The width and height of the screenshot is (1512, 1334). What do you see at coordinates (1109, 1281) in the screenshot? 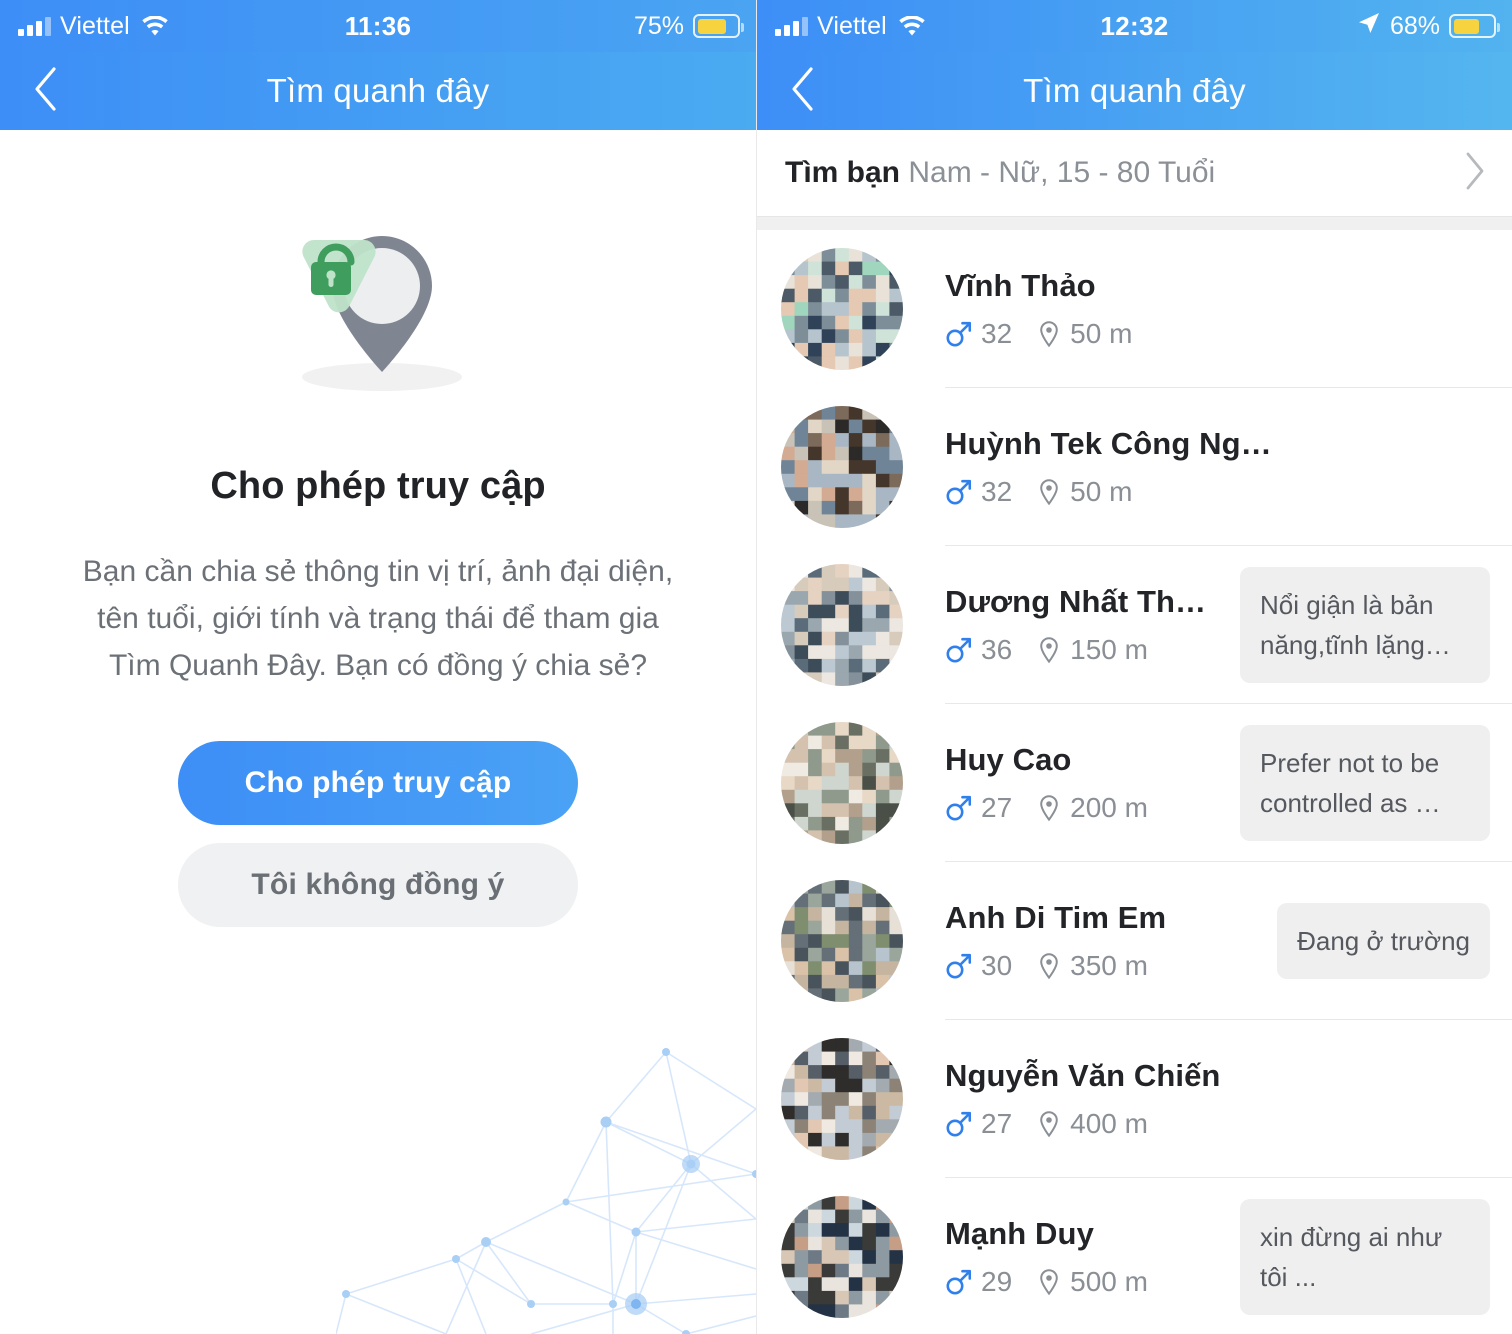
I see `person-distance: 500 m` at bounding box center [1109, 1281].